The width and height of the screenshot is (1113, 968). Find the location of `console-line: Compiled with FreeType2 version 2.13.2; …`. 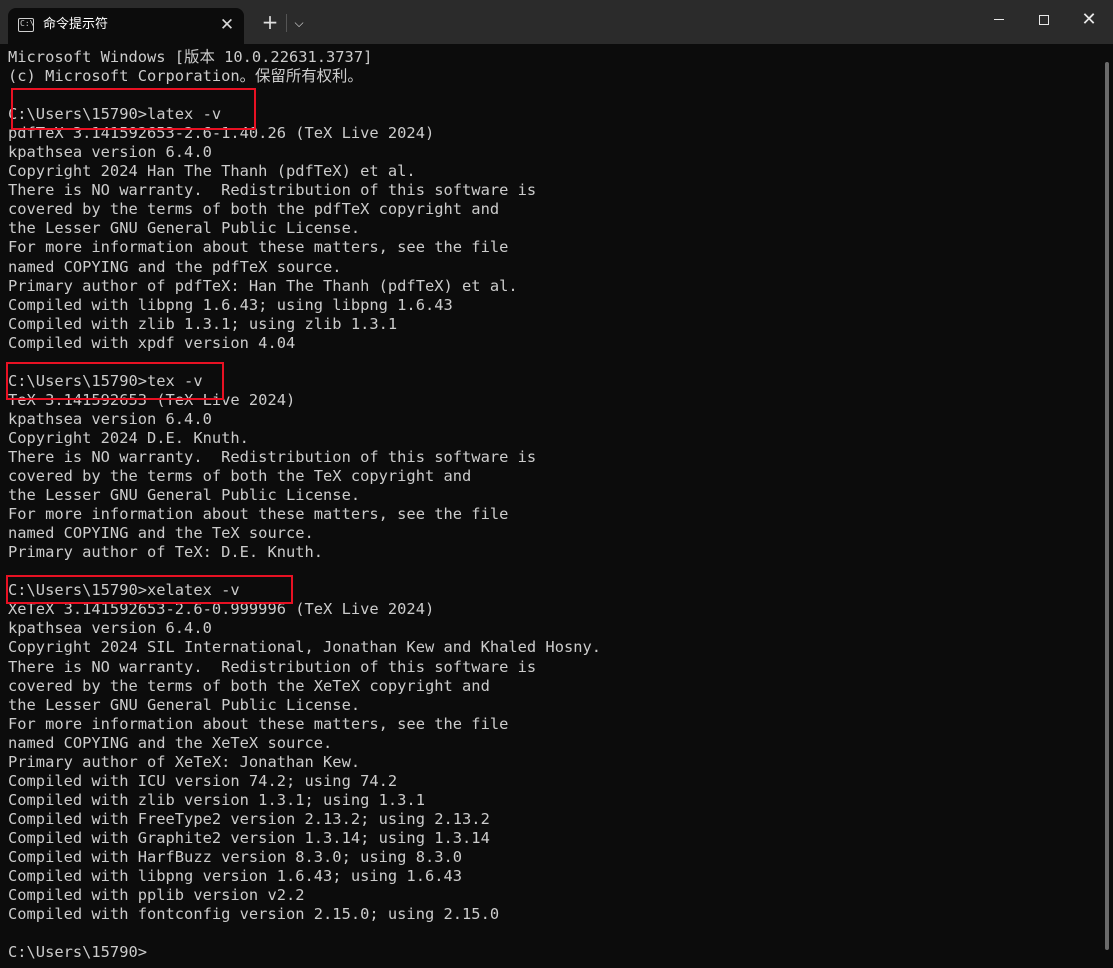

console-line: Compiled with FreeType2 version 2.13.2; … is located at coordinates (249, 818).